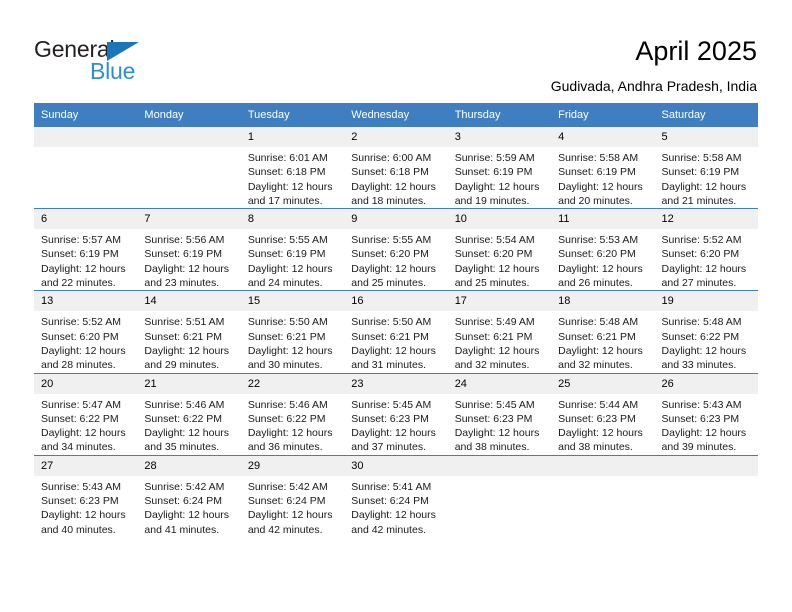 The height and width of the screenshot is (612, 792). Describe the element at coordinates (494, 240) in the screenshot. I see `sunrise-time: Sunrise: 5:54 AM` at that location.